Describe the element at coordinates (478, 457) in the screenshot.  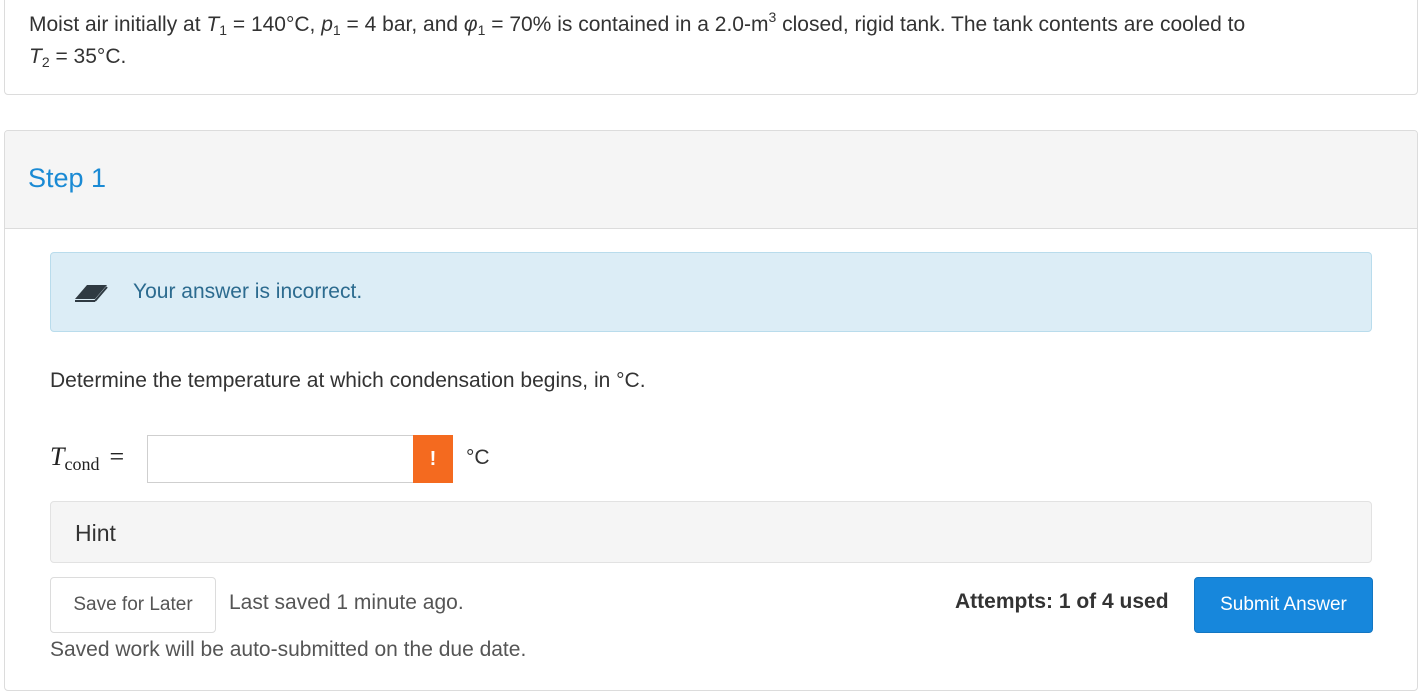
I see `unit-label: °C` at that location.